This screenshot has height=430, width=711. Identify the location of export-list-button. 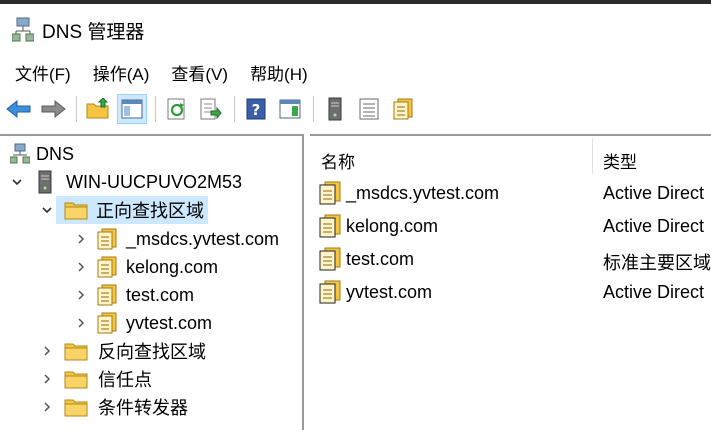
(211, 109).